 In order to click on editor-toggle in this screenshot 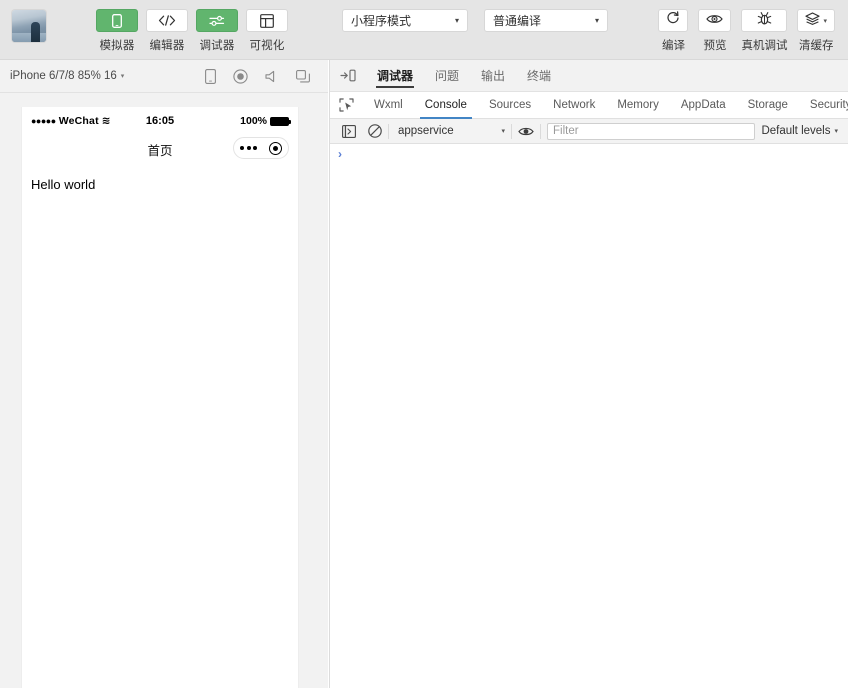, I will do `click(167, 20)`.